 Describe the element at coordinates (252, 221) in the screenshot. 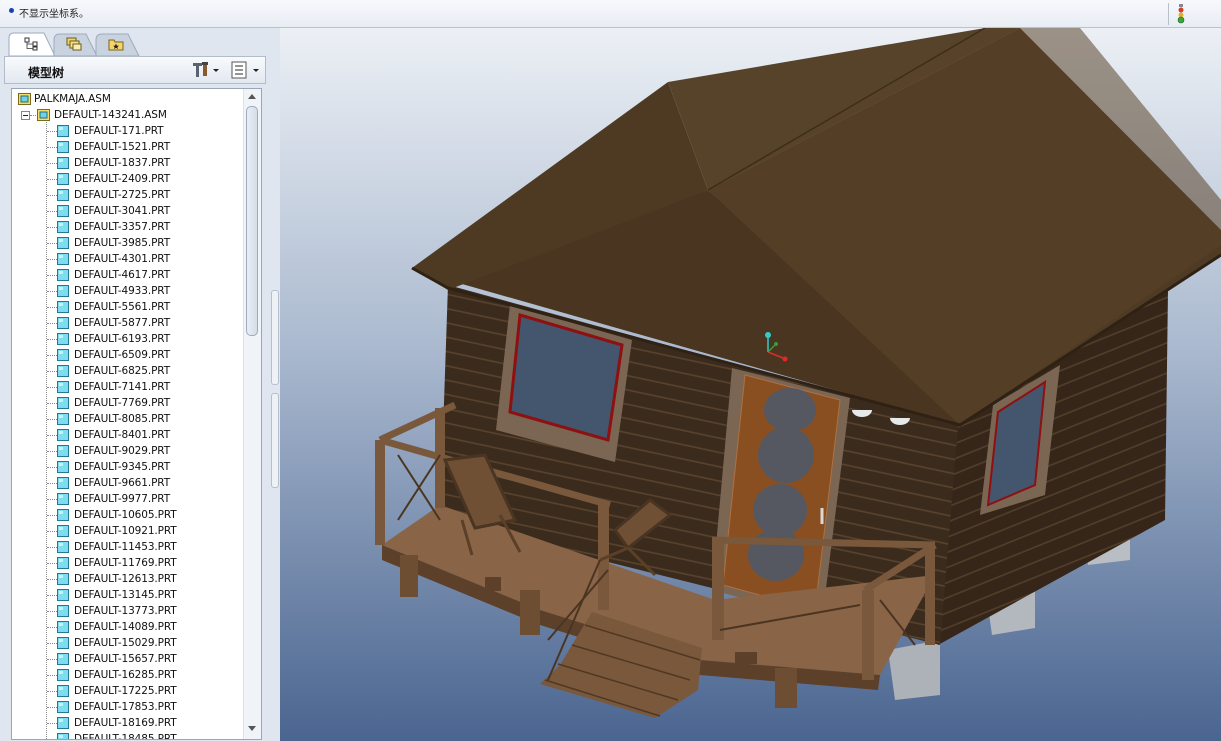

I see `tree-scroll-thumb` at that location.